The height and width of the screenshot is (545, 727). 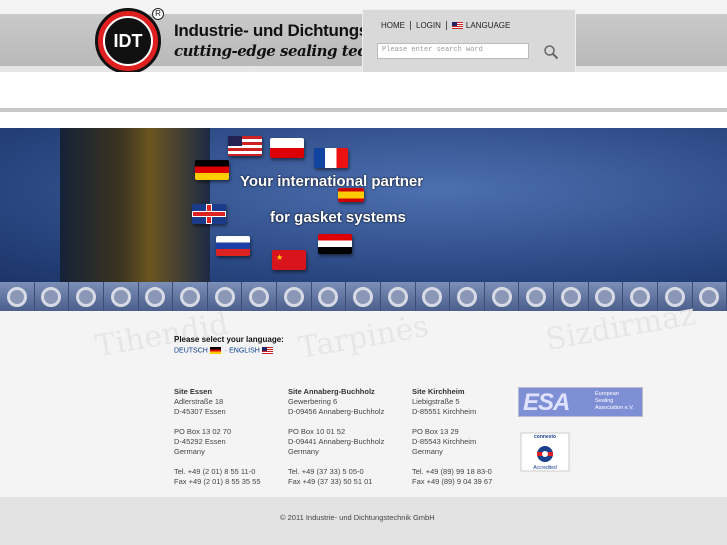 What do you see at coordinates (233, 246) in the screenshot?
I see `russia-flag-icon` at bounding box center [233, 246].